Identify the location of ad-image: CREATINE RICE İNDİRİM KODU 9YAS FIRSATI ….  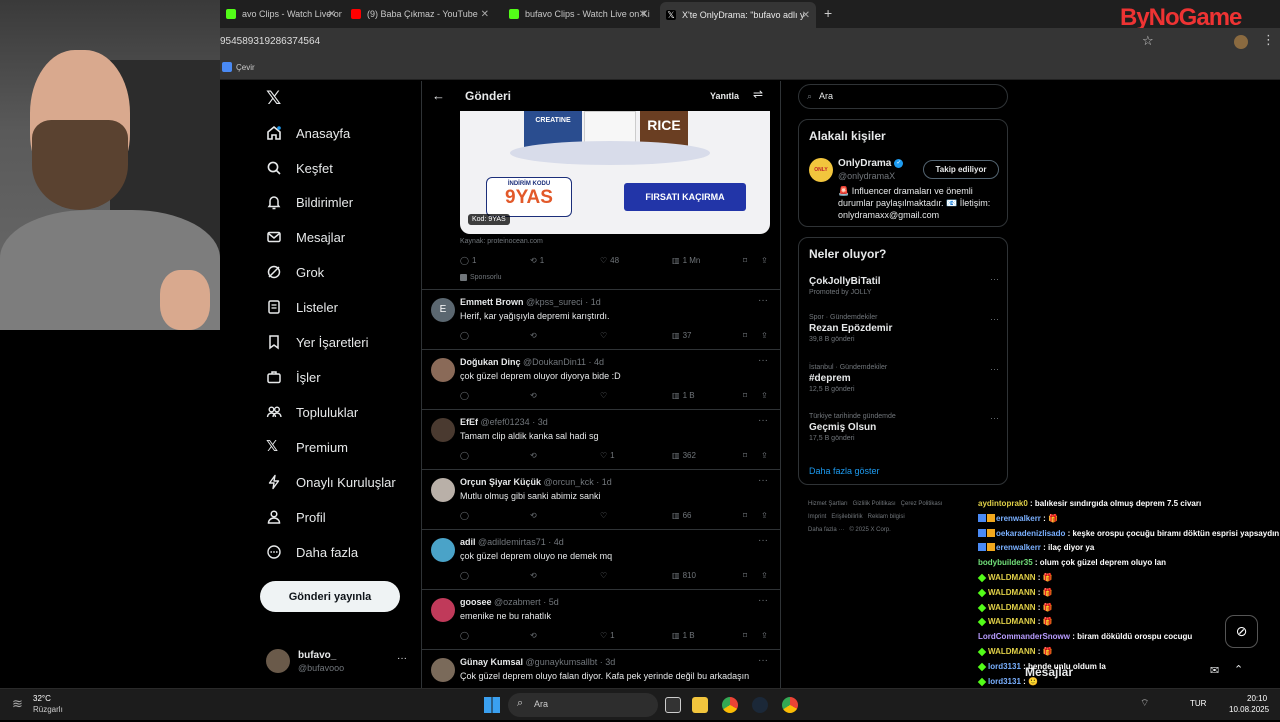
(615, 172).